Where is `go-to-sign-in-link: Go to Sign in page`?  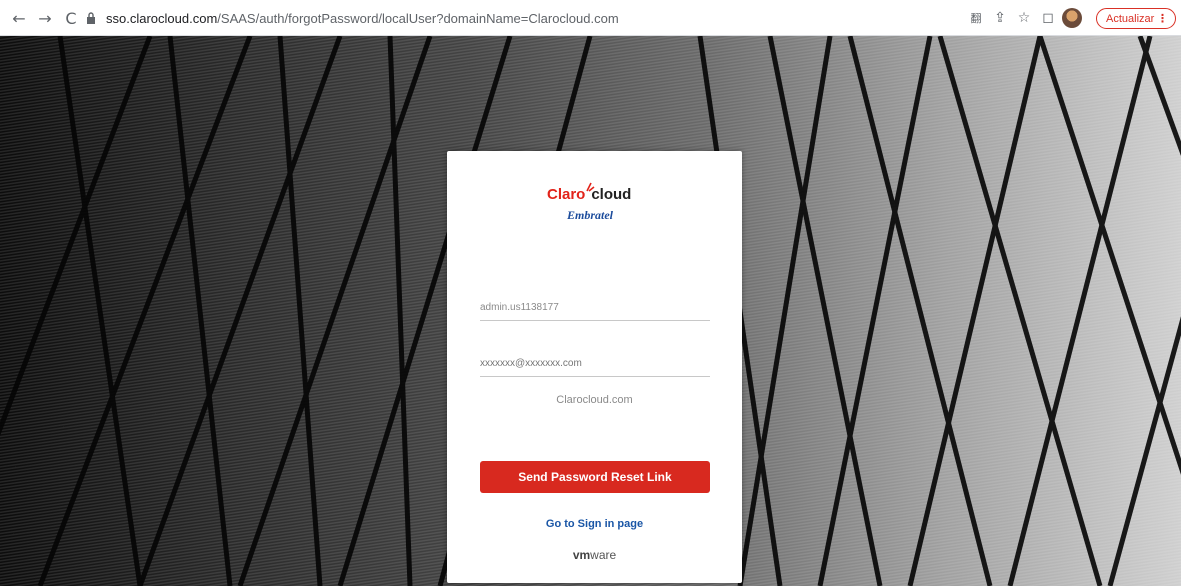 go-to-sign-in-link: Go to Sign in page is located at coordinates (594, 524).